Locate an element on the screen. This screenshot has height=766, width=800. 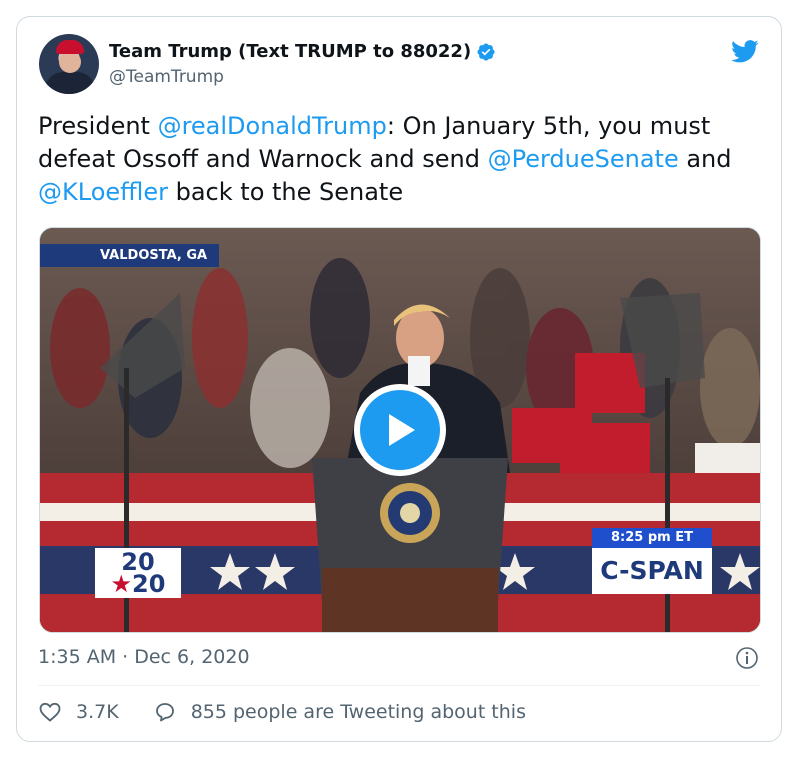
tweet-text-part: President is located at coordinates (98, 126).